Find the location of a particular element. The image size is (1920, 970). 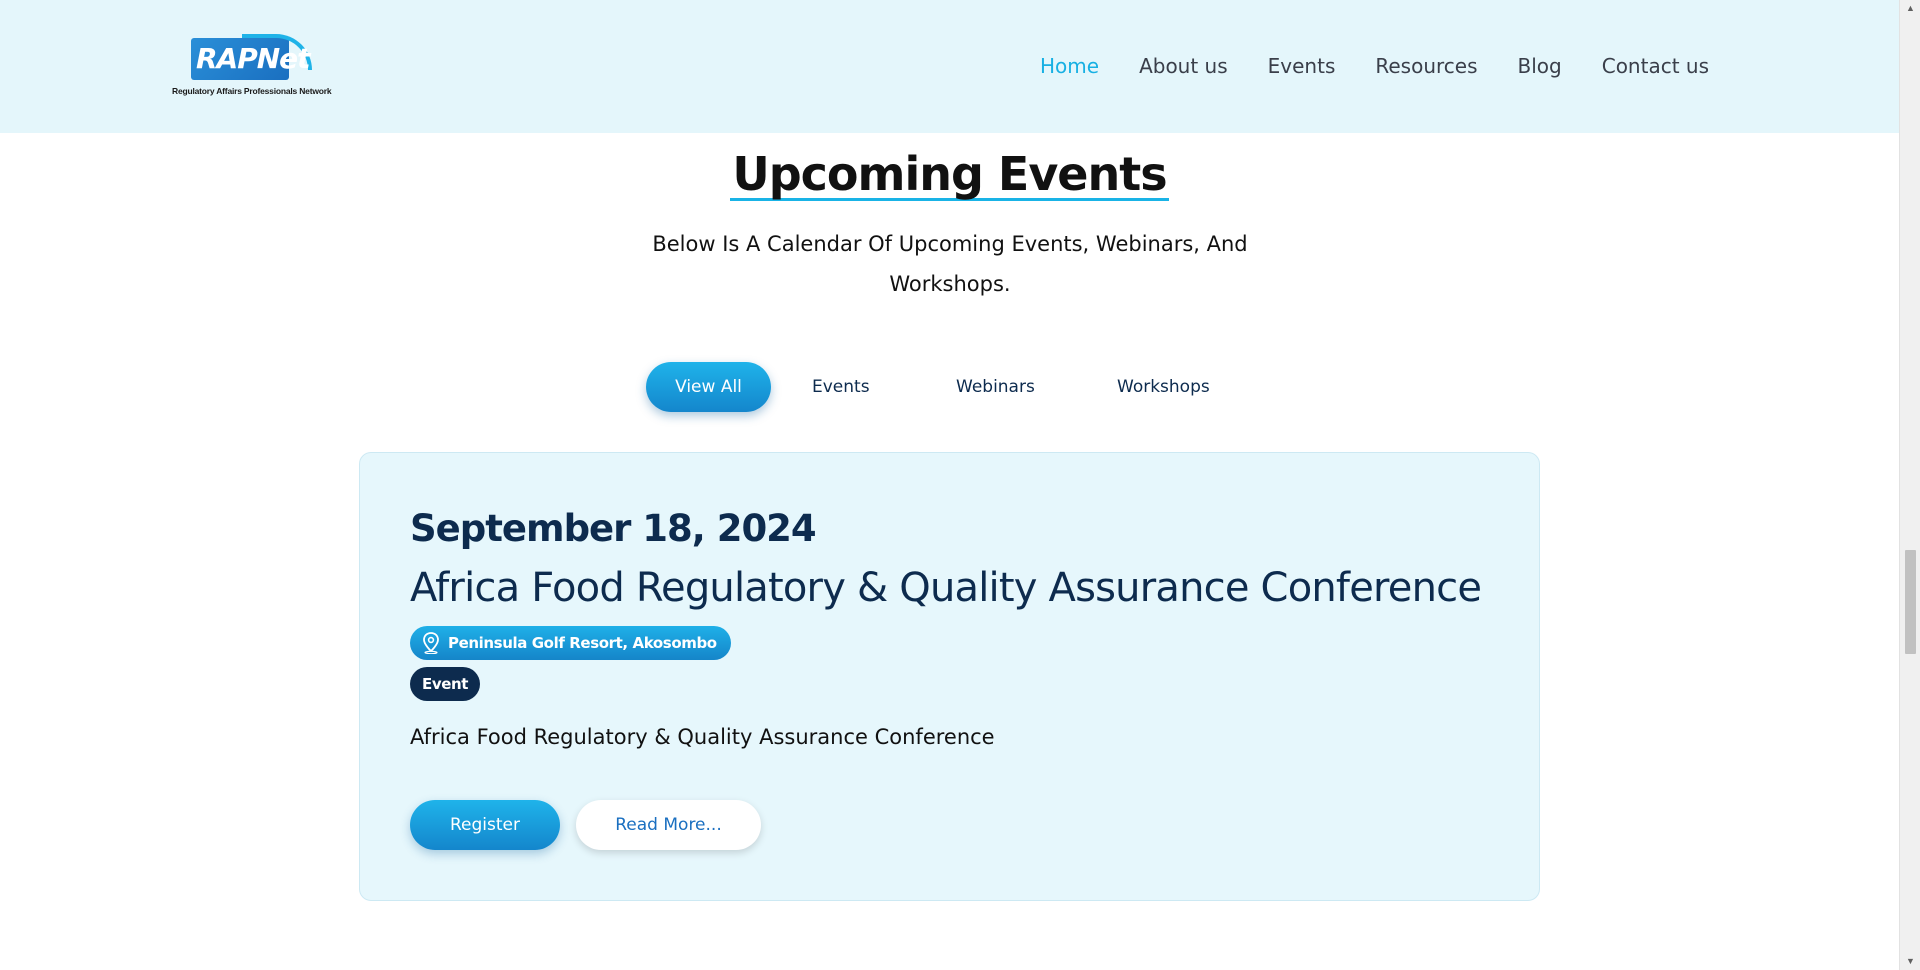

filter-workshops: Workshops is located at coordinates (1163, 387).